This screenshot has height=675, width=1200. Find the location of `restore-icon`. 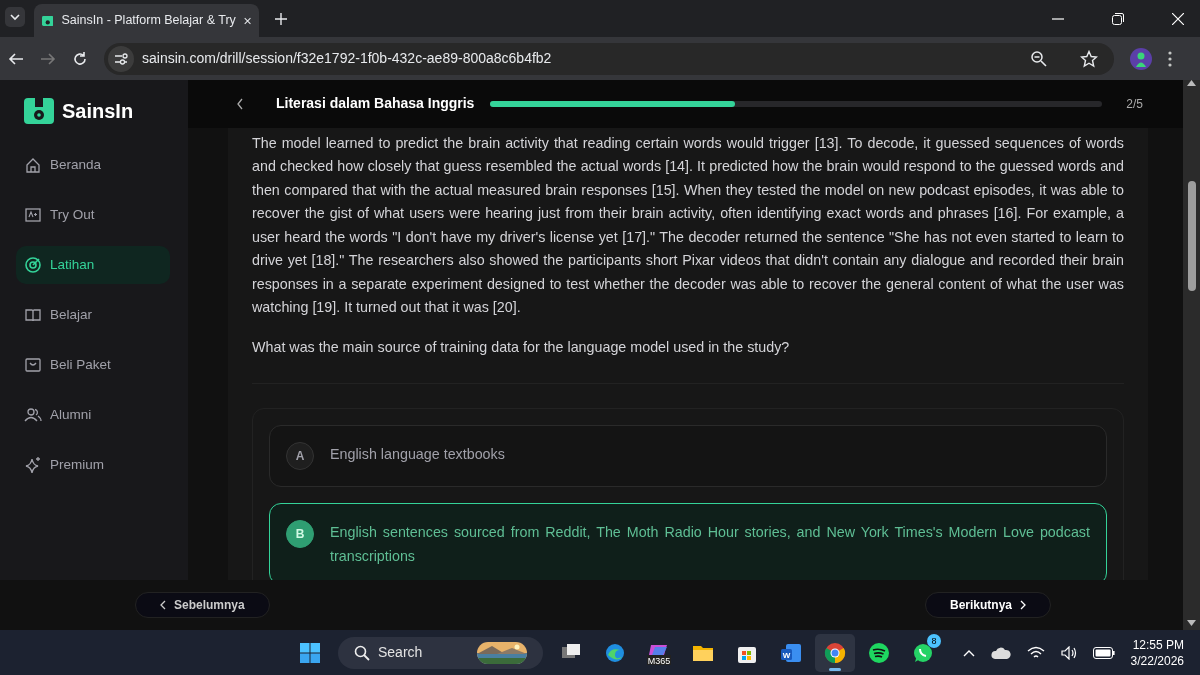

restore-icon is located at coordinates (1118, 18).